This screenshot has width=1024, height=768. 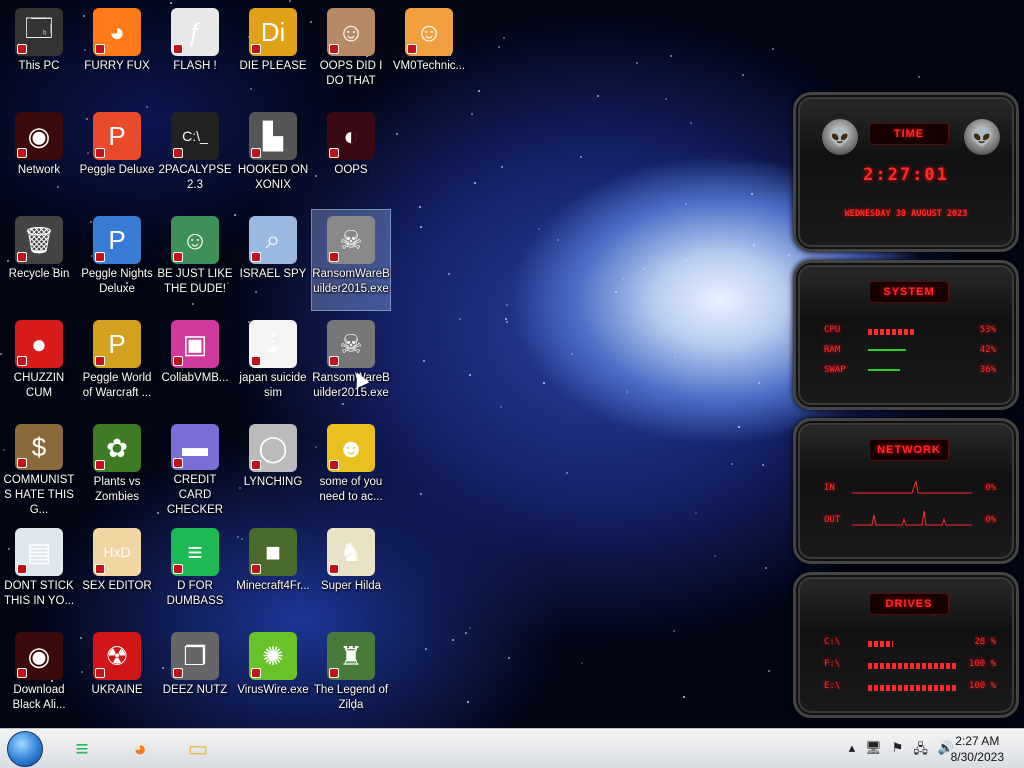 What do you see at coordinates (117, 136) in the screenshot?
I see `peggle-icon: P` at bounding box center [117, 136].